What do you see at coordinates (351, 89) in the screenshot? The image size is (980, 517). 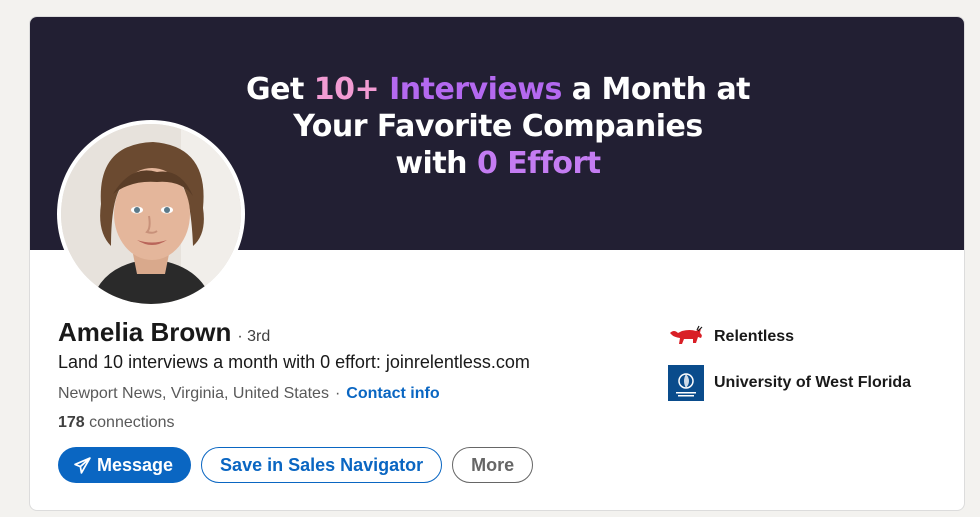 I see `banner-highlight: 10+` at bounding box center [351, 89].